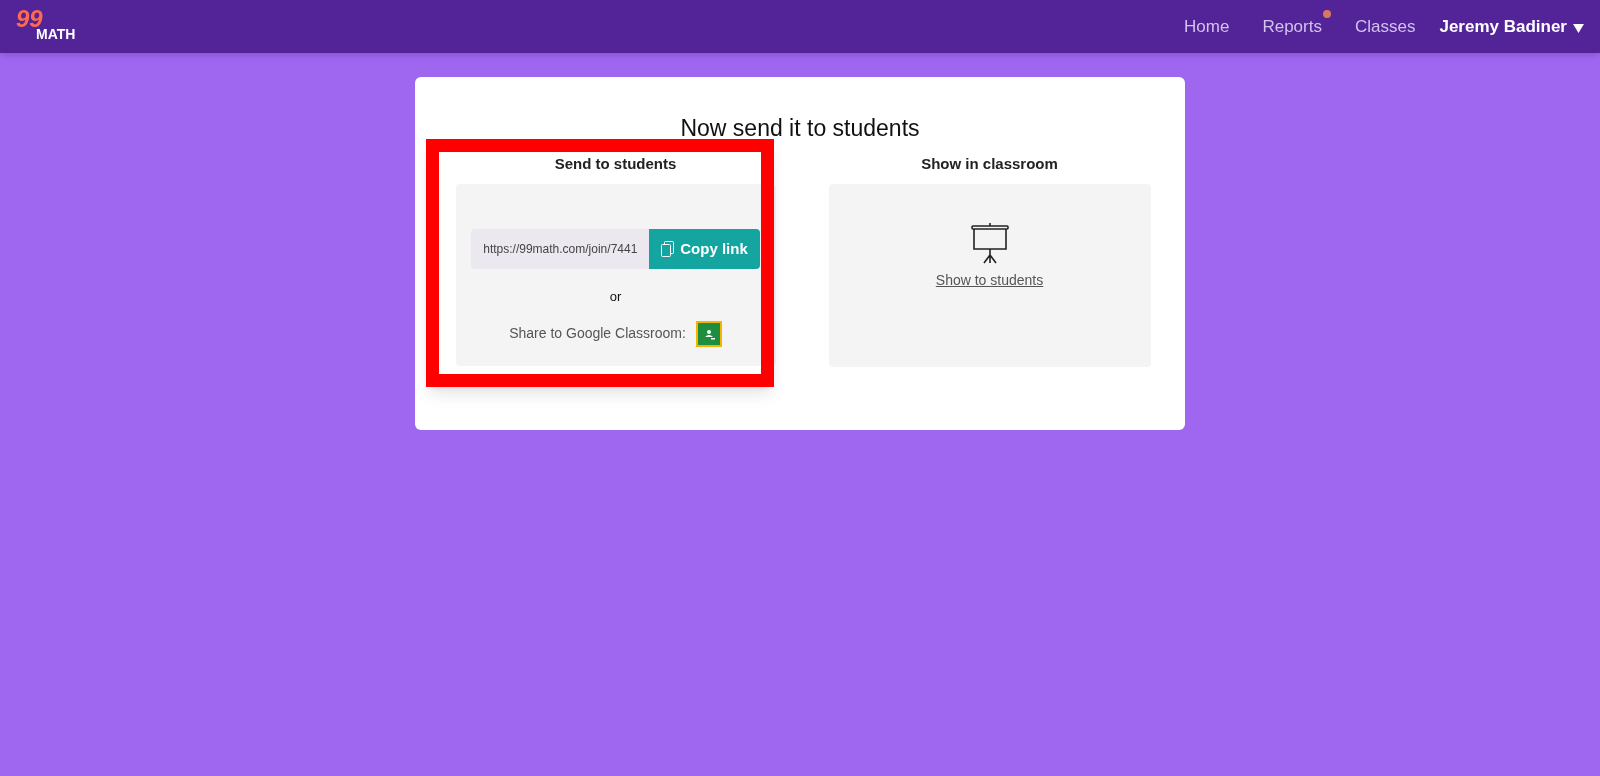  What do you see at coordinates (800, 128) in the screenshot?
I see `card-title: Now send it to students` at bounding box center [800, 128].